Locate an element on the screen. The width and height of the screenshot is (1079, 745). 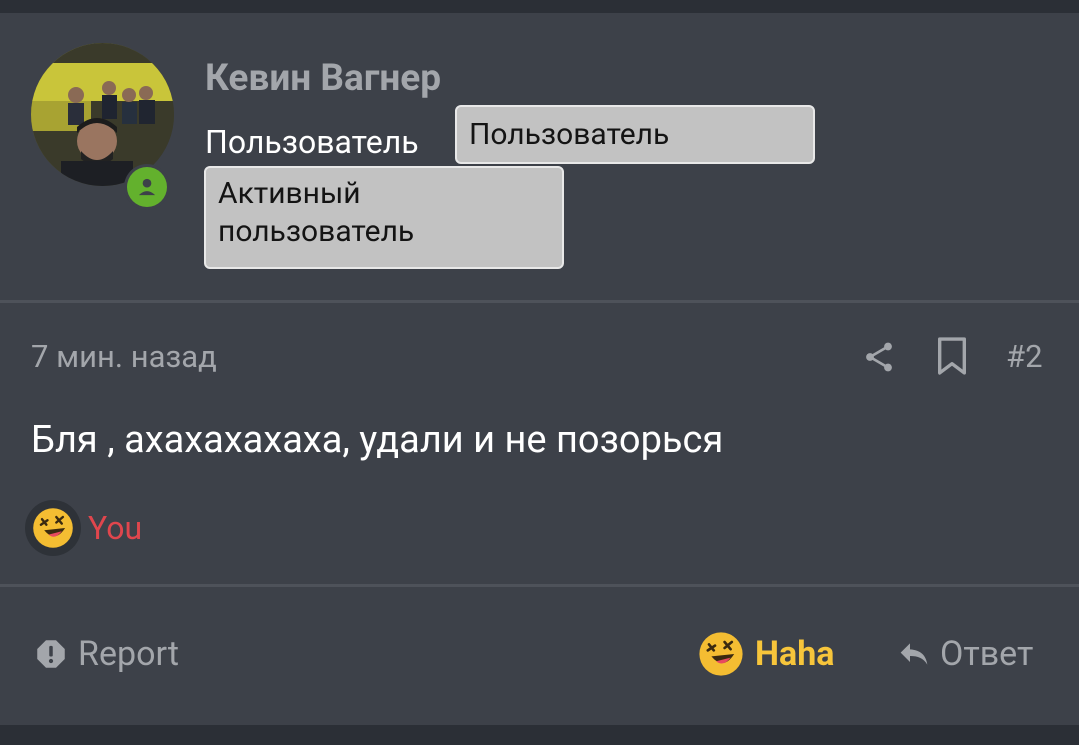
reaction-label: Haha is located at coordinates (795, 654).